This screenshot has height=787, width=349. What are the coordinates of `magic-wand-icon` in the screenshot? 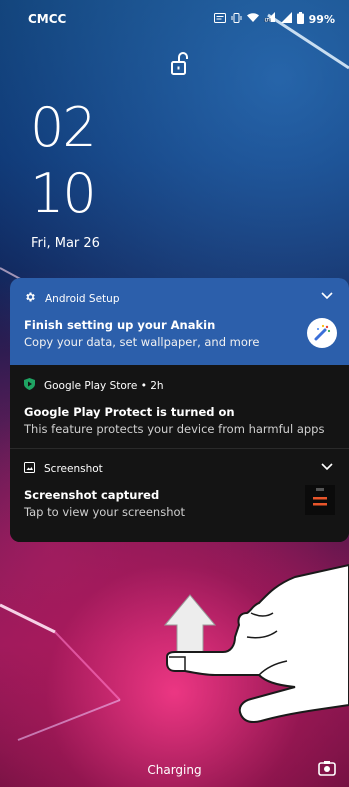 It's located at (322, 333).